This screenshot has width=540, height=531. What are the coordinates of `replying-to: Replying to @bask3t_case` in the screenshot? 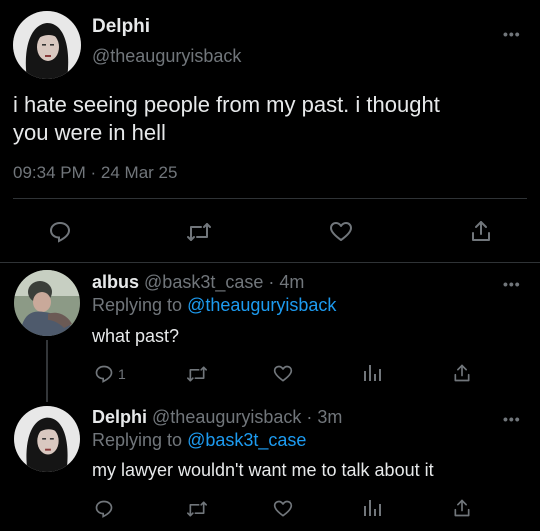 It's located at (199, 440).